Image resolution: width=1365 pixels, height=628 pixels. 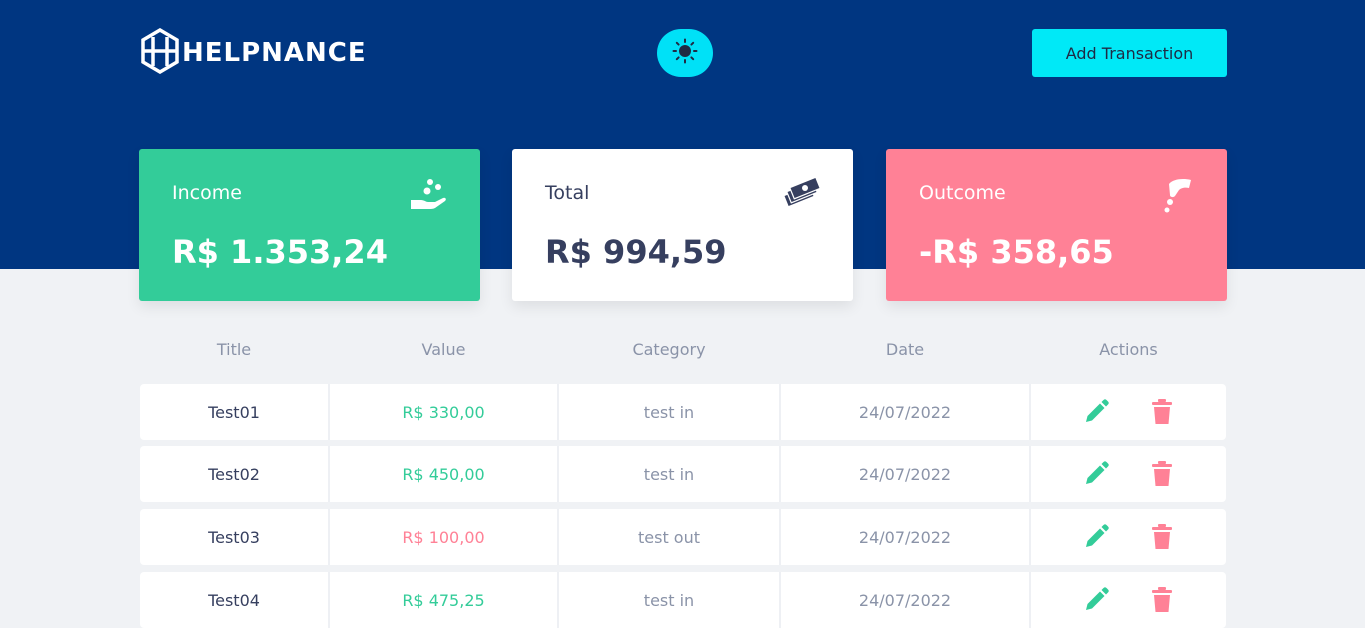 I want to click on add-transaction-button: Add Transaction, so click(x=1129, y=53).